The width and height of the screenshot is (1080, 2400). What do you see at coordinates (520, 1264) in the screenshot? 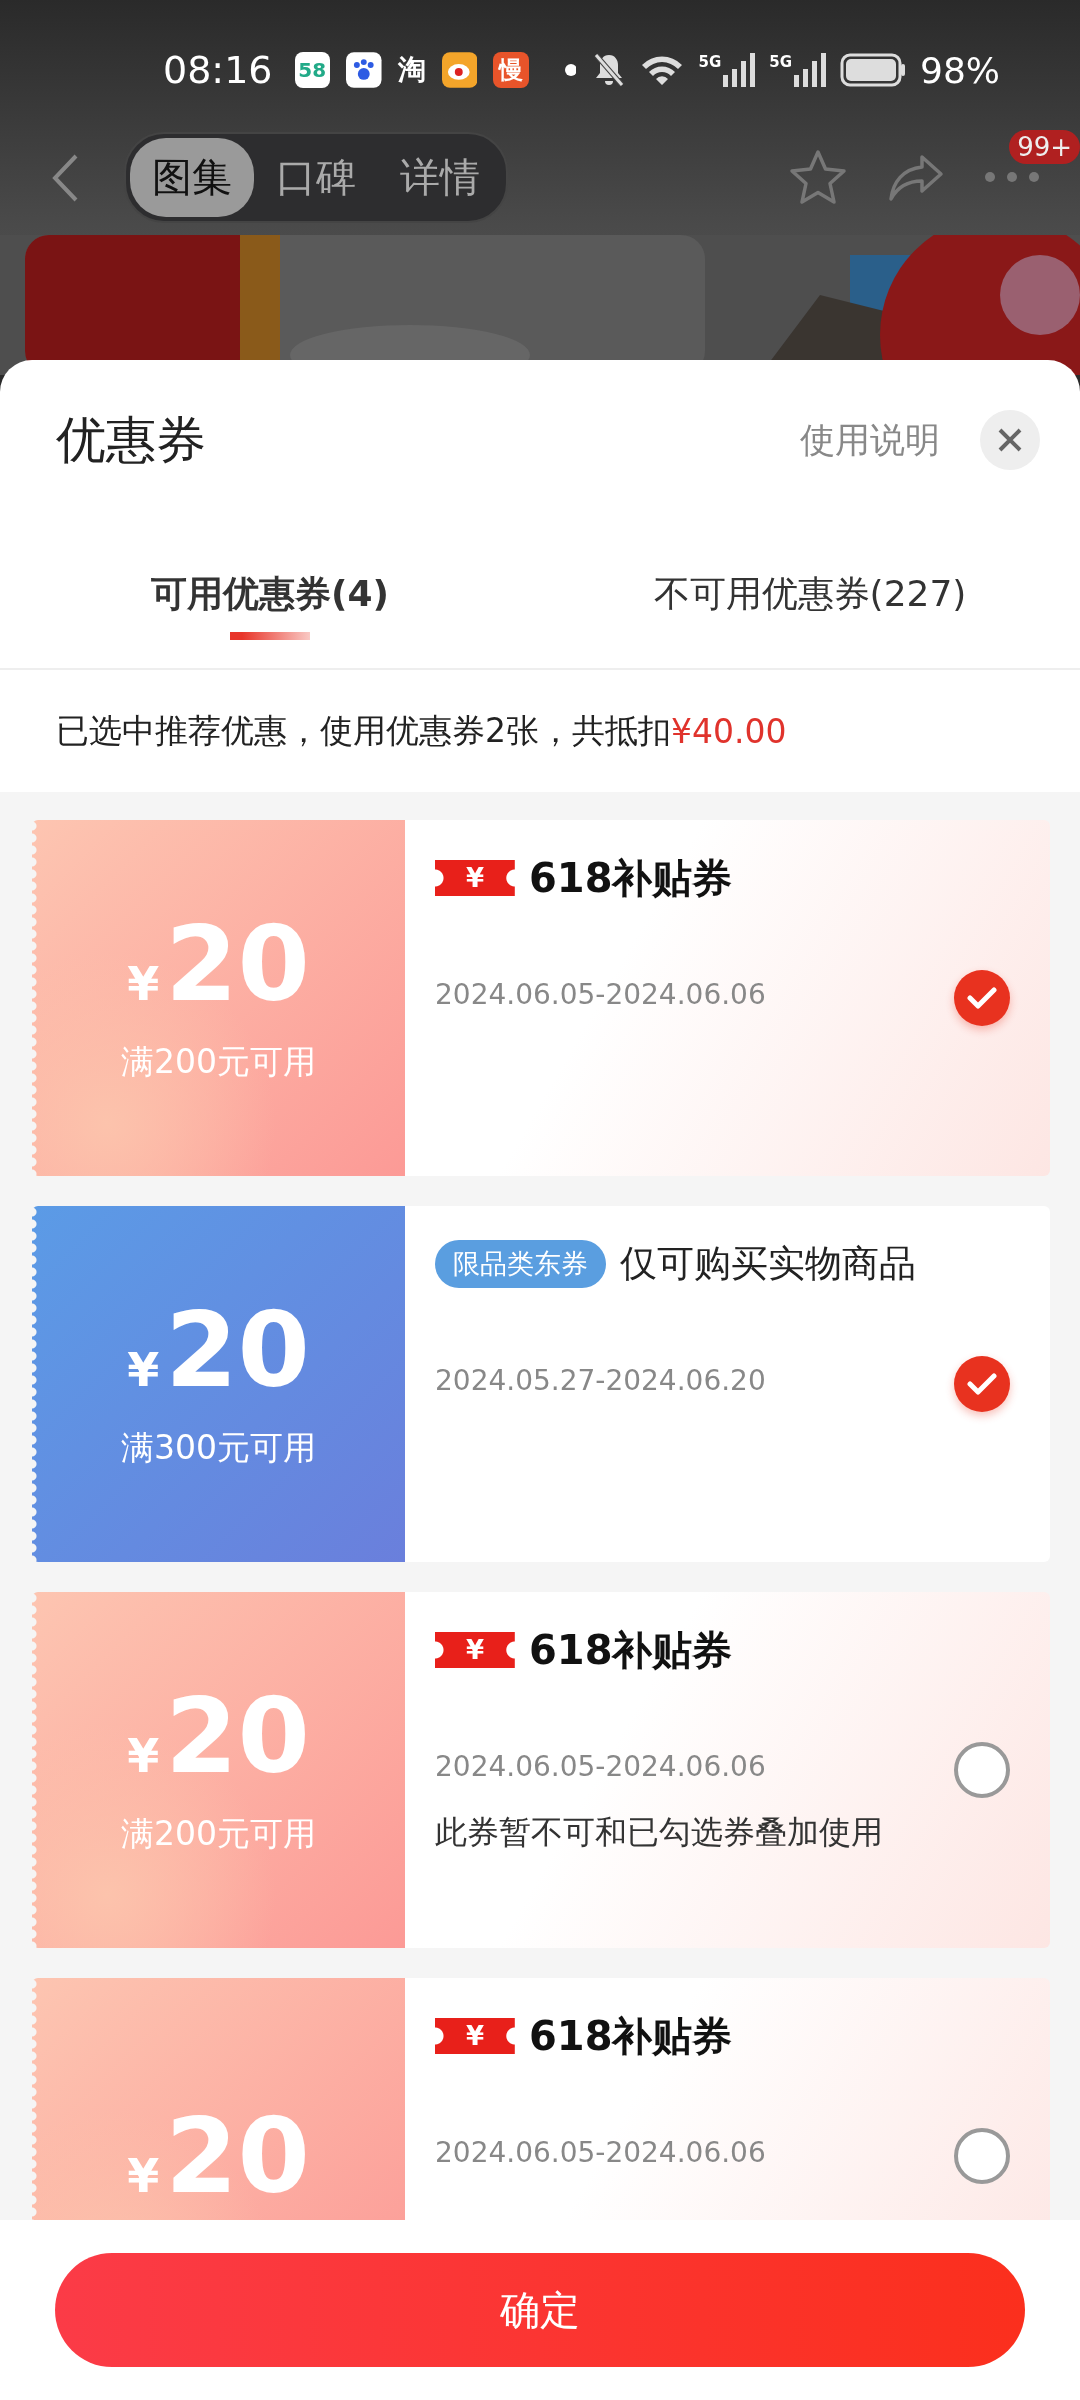
I see `coupon-tag: 限品类东券` at bounding box center [520, 1264].